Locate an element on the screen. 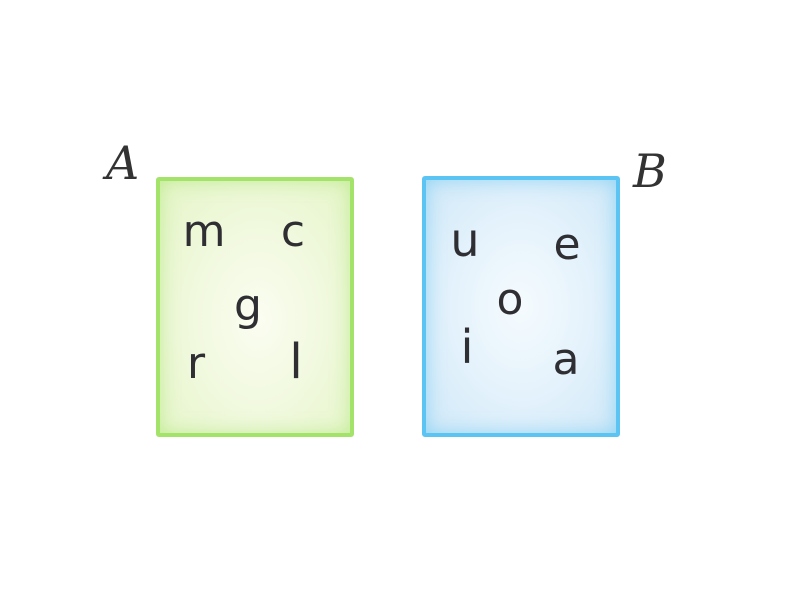  set-b-letter: u is located at coordinates (465, 240).